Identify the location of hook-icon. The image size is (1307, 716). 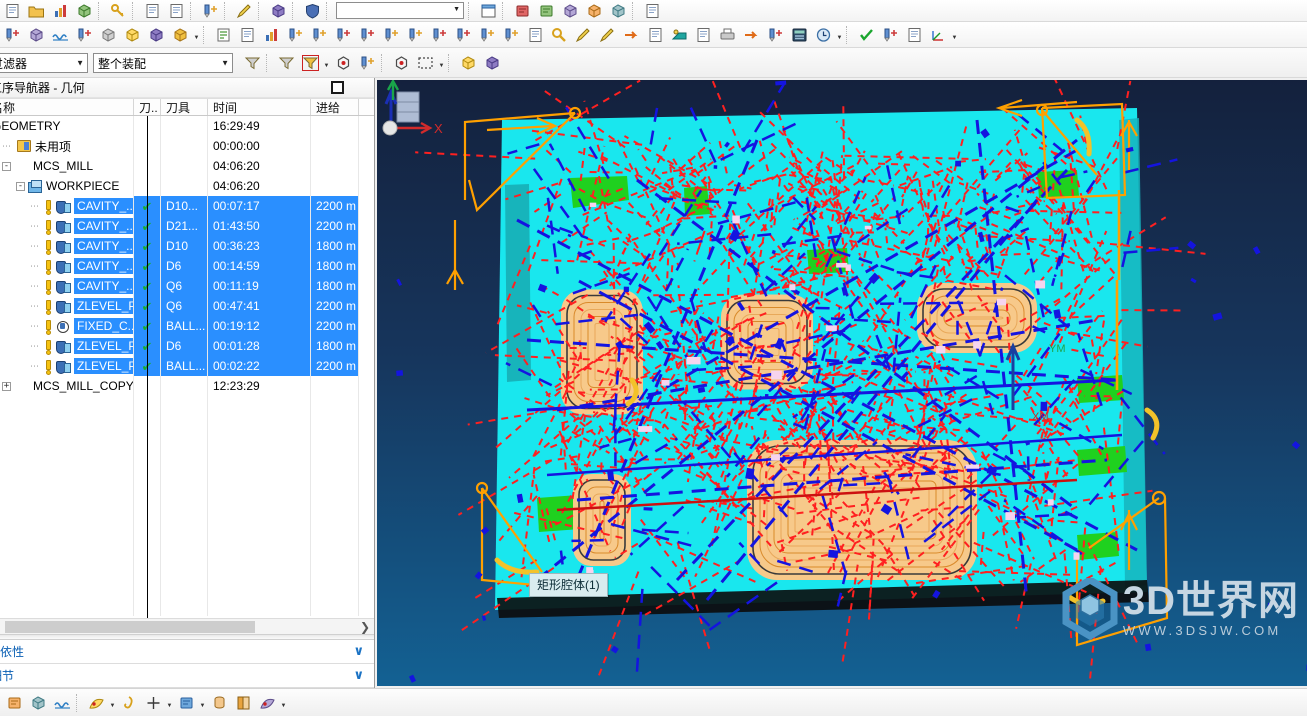
(129, 703).